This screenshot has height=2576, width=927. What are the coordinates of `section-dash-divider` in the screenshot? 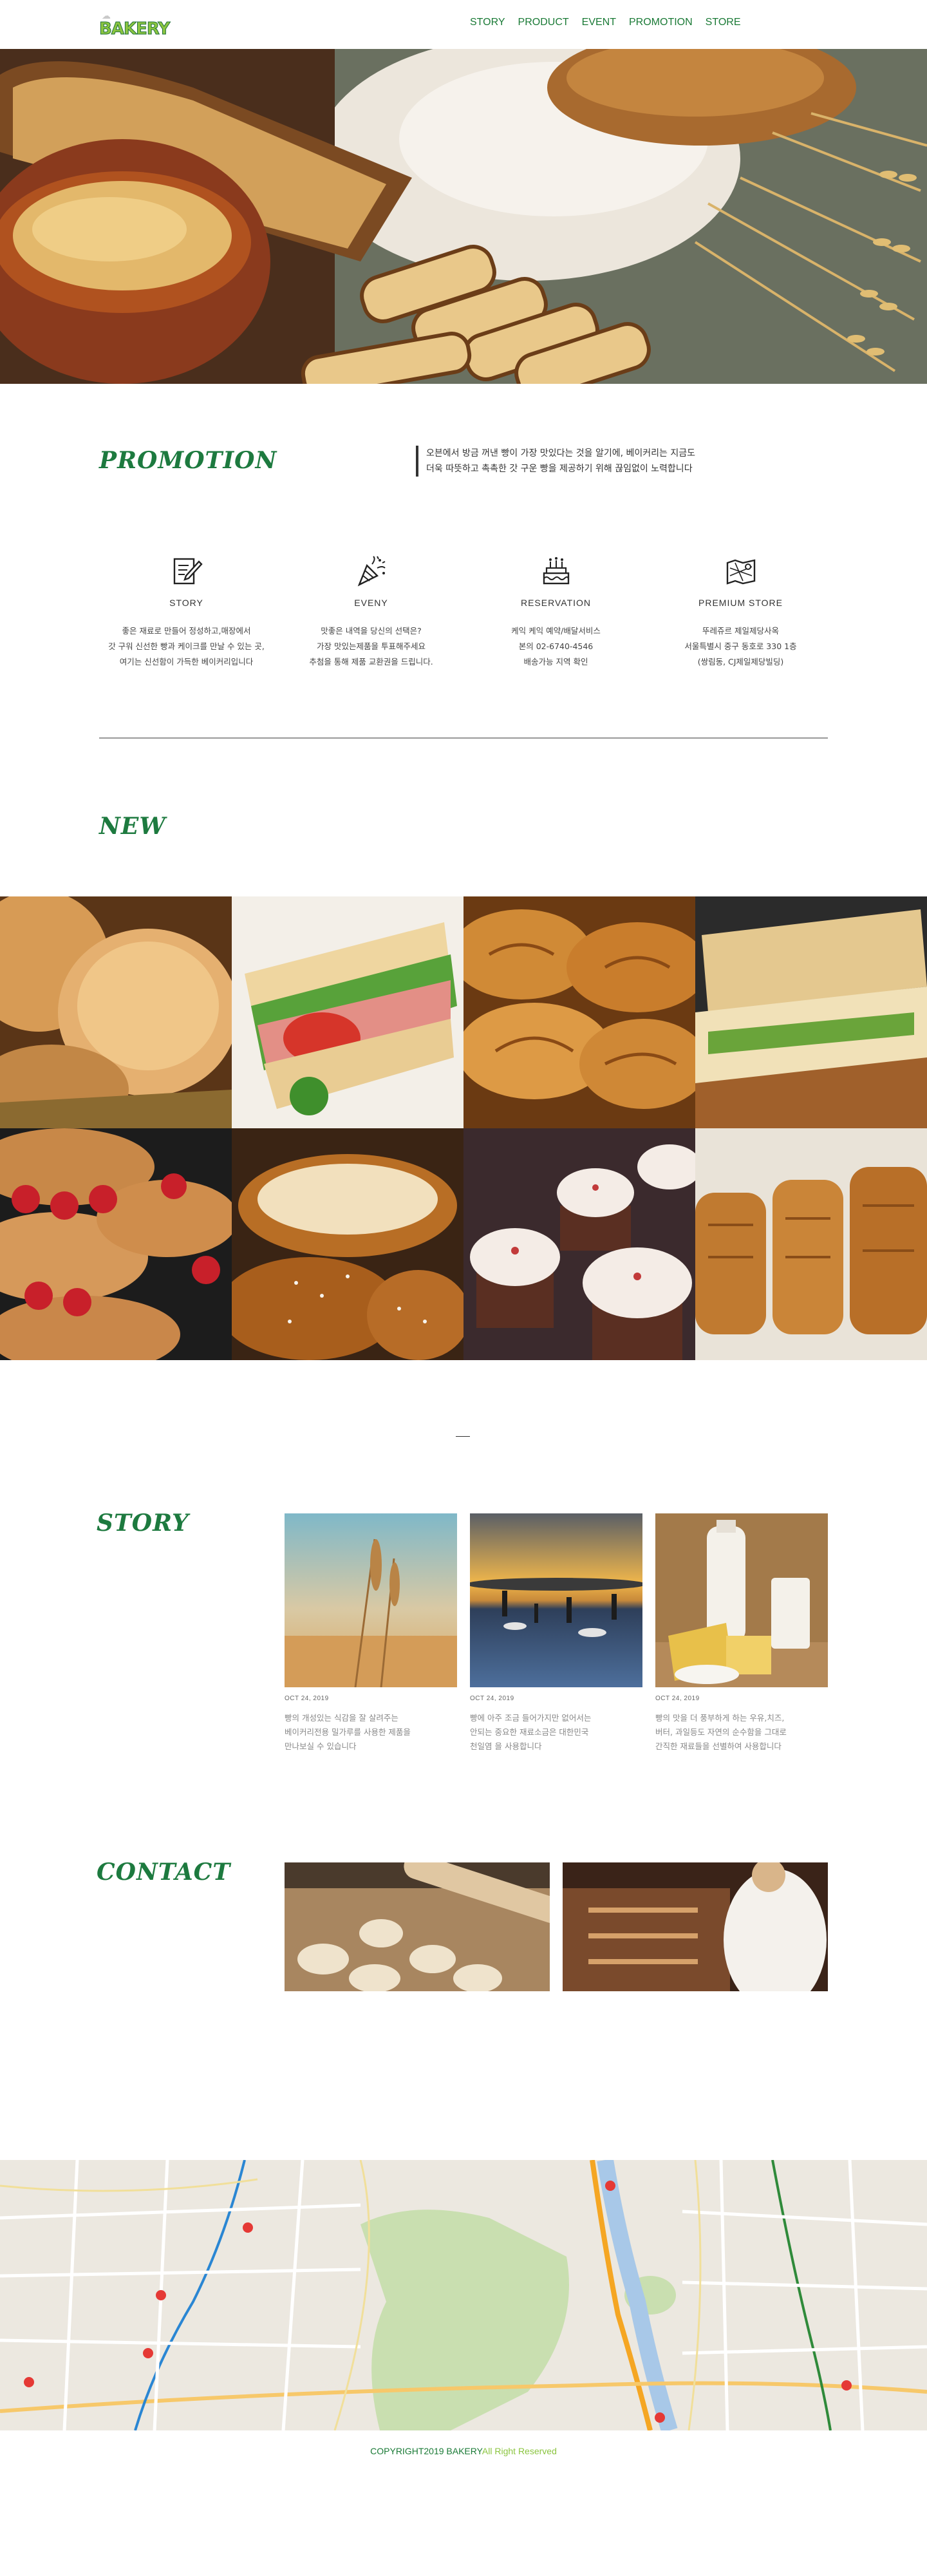 It's located at (463, 1436).